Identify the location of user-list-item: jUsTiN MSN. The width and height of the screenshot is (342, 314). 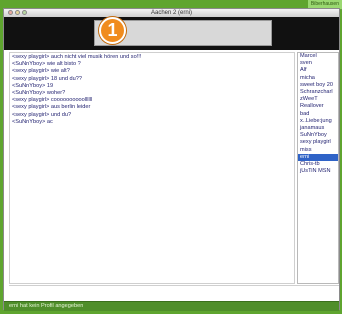
(318, 171).